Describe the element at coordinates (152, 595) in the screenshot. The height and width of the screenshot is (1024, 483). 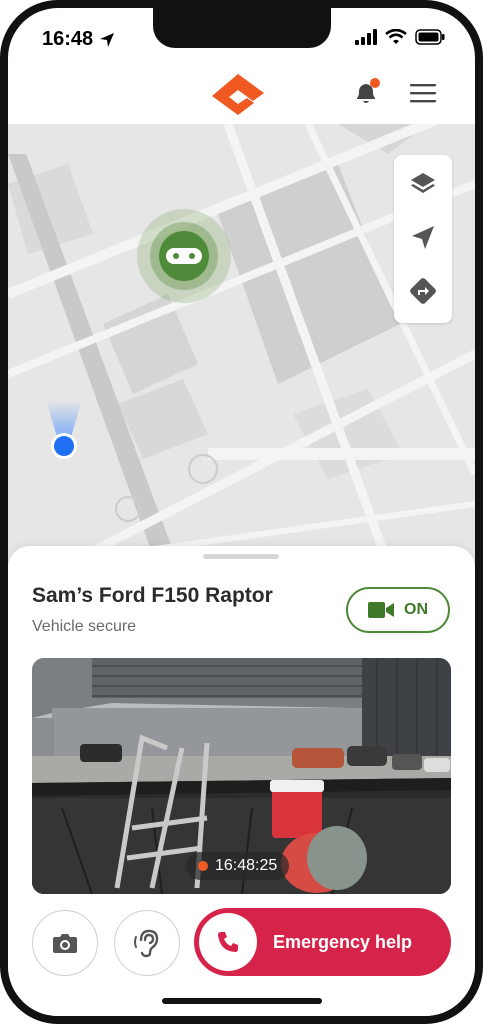
I see `vehicle-name: Sam’s Ford F150 Raptor` at that location.